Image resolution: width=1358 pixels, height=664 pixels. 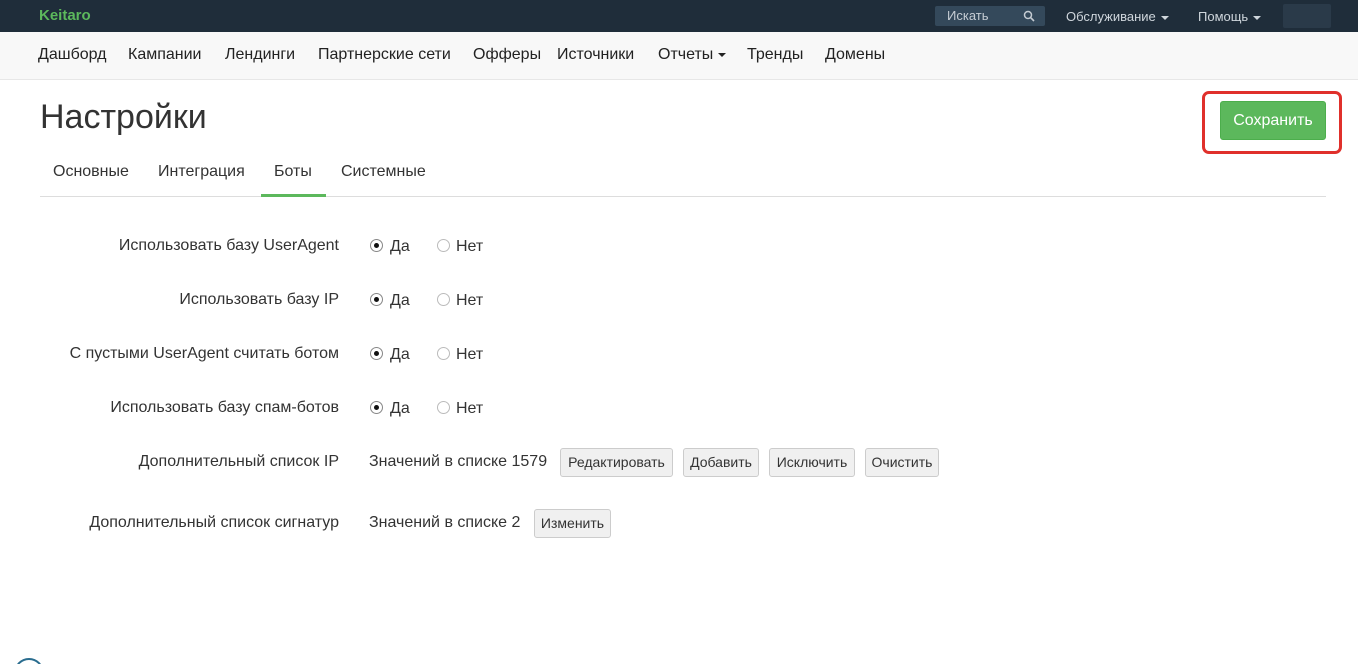 What do you see at coordinates (1307, 16) in the screenshot?
I see `user-avatar` at bounding box center [1307, 16].